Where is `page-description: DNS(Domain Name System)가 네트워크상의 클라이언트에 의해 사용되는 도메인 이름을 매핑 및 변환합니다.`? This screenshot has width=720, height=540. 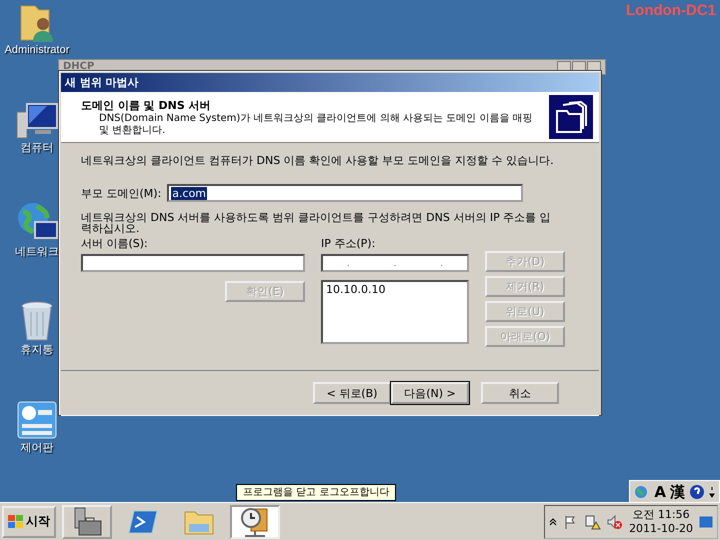 page-description: DNS(Domain Name System)가 네트워크상의 클라이언트에 의해 사용되는 도메인 이름을 매핑 및 변환합니다. is located at coordinates (316, 124).